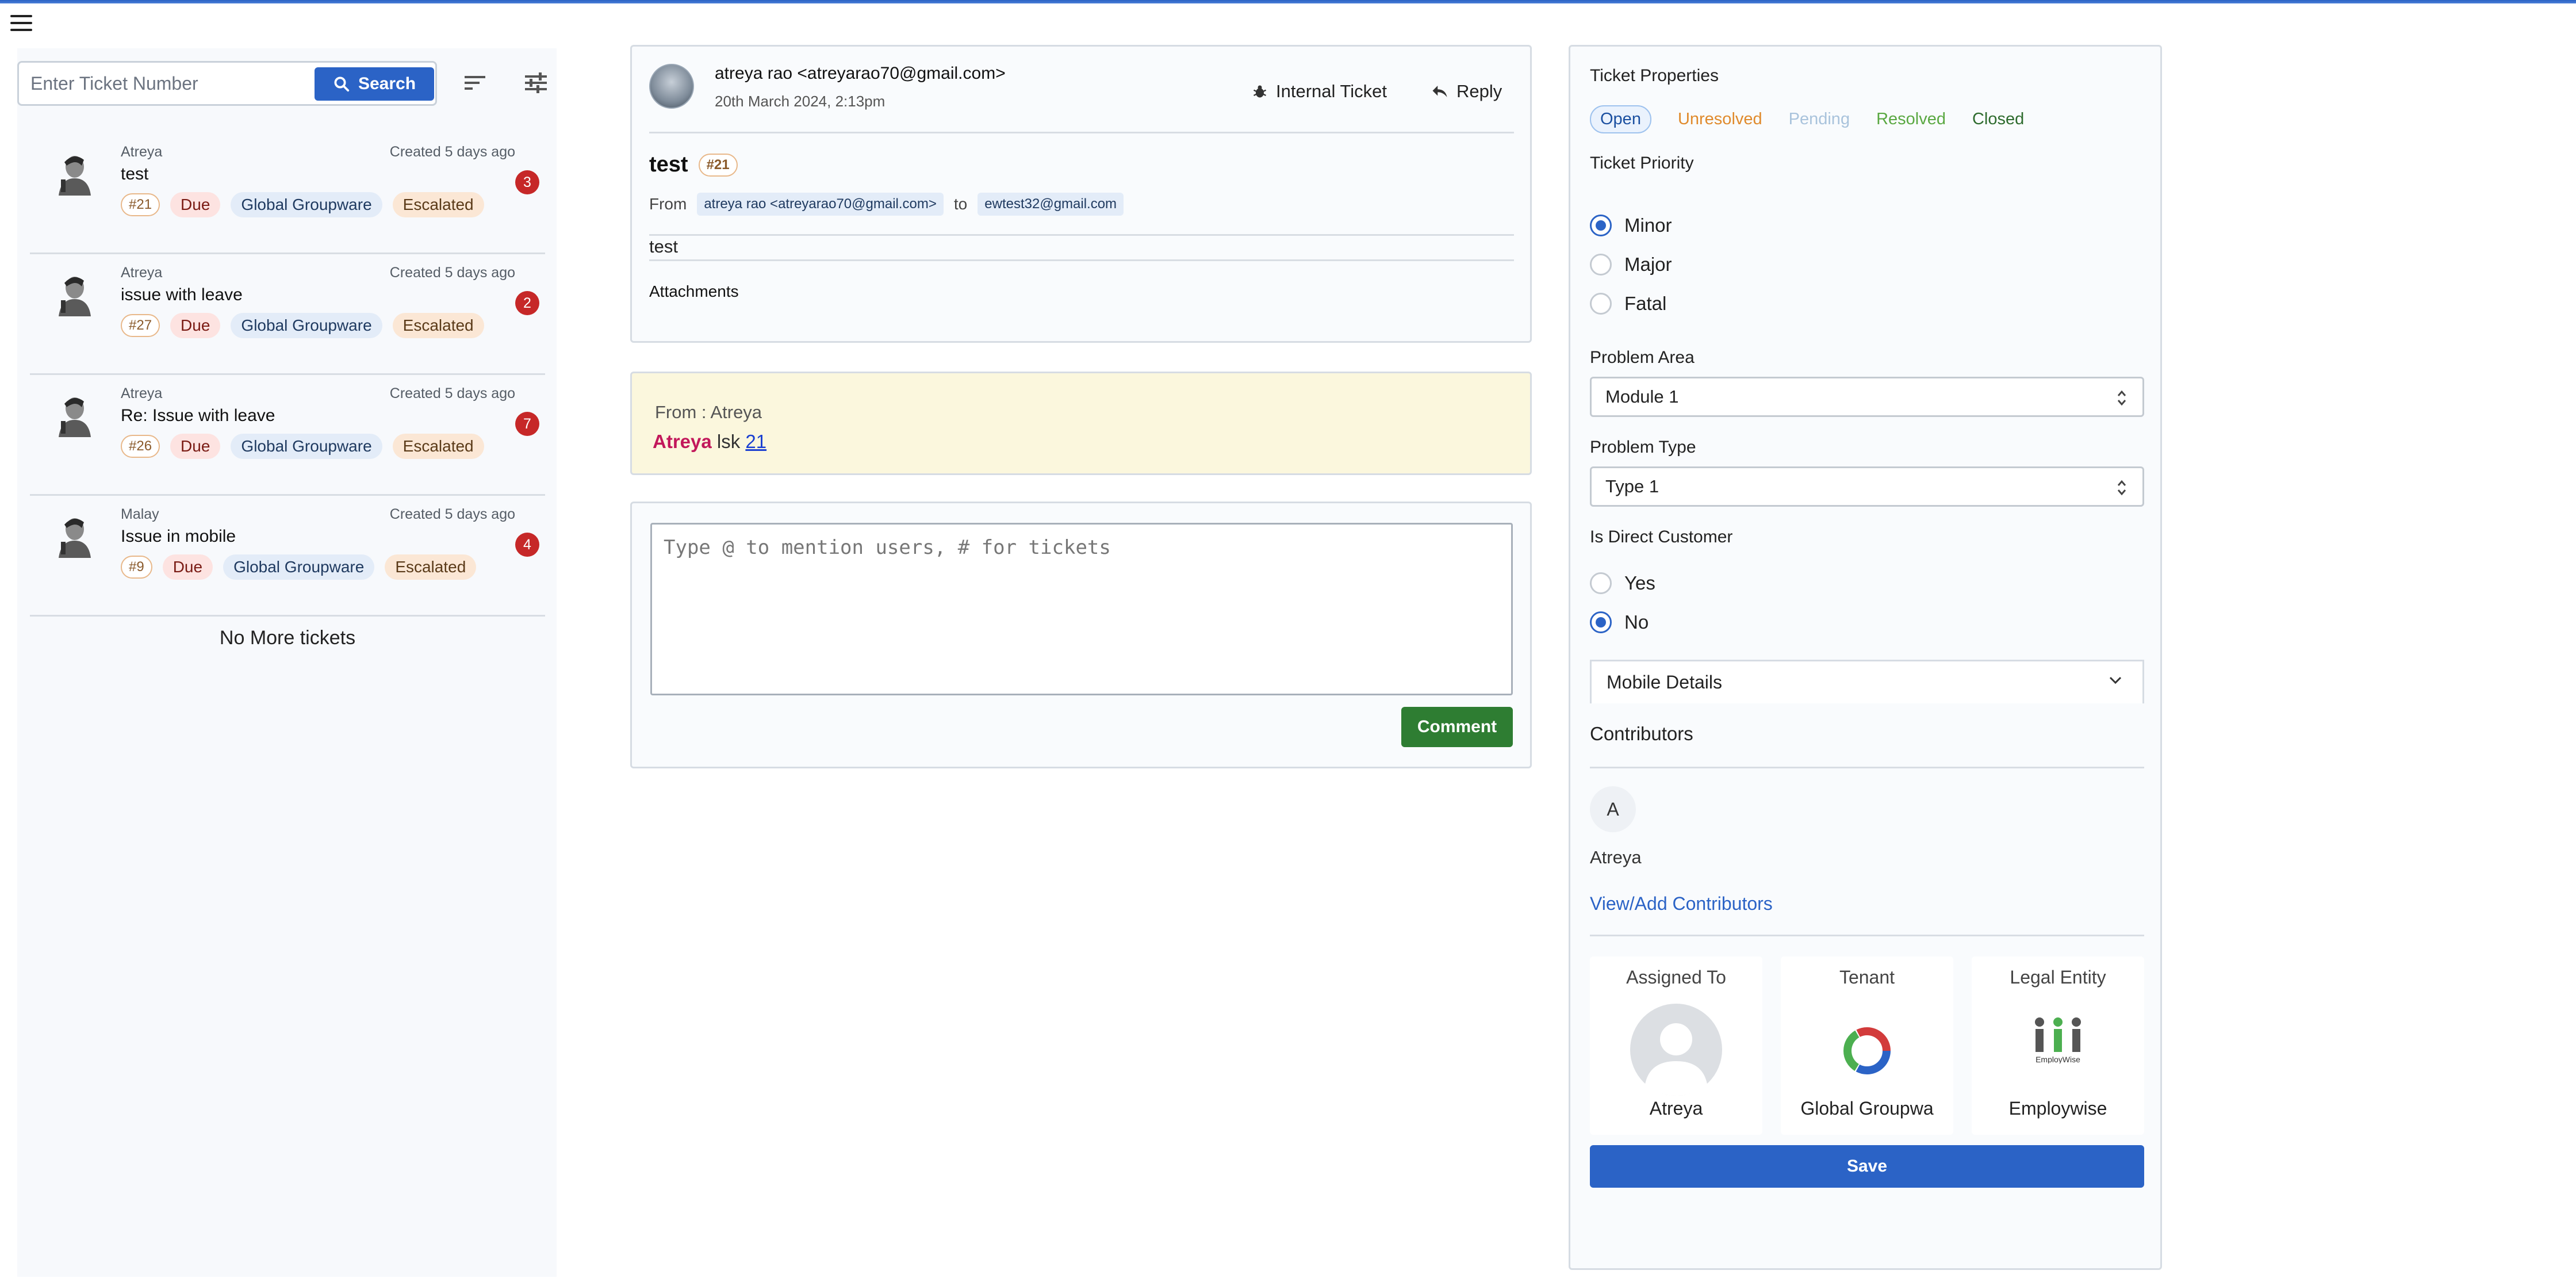 This screenshot has width=2576, height=1278. What do you see at coordinates (1288, 1) in the screenshot?
I see `top-accent-bar` at bounding box center [1288, 1].